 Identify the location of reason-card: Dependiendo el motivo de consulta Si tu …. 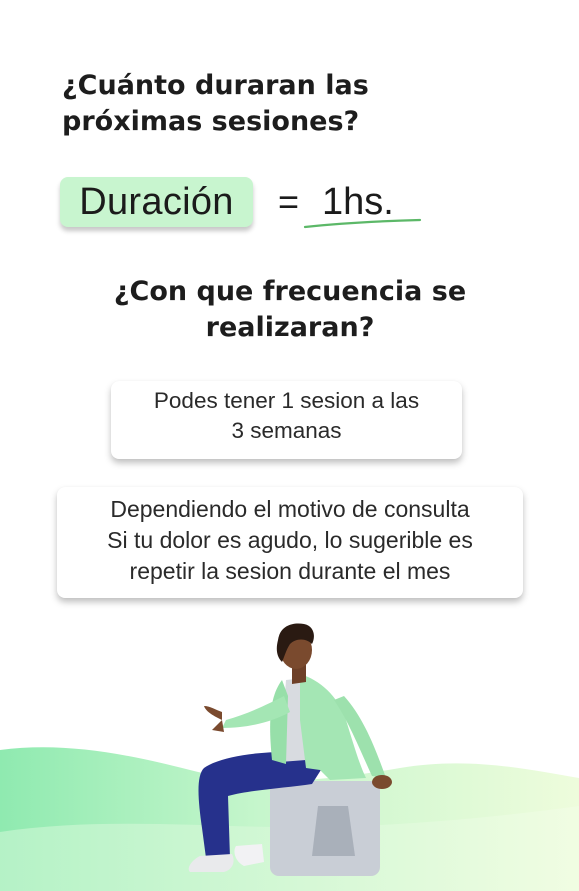
(290, 542).